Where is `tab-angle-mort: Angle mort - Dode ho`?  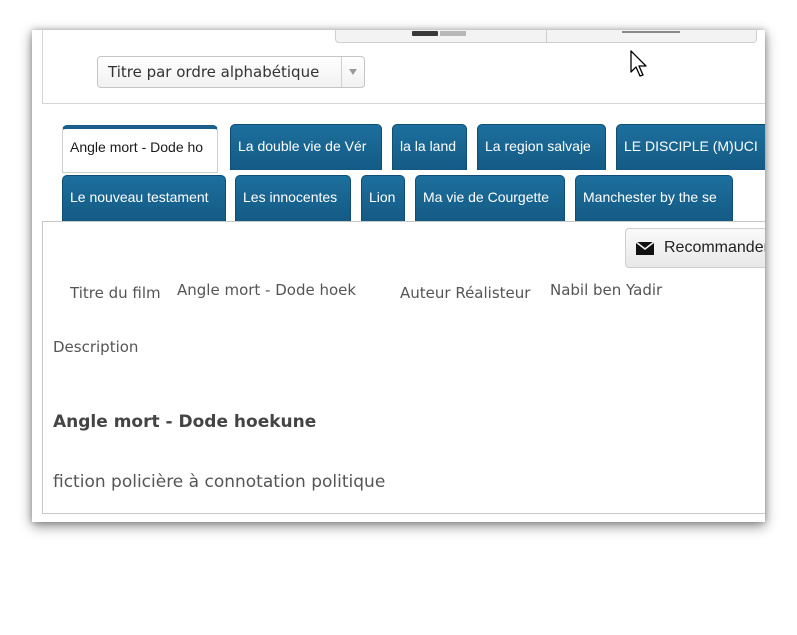 tab-angle-mort: Angle mort - Dode ho is located at coordinates (140, 149).